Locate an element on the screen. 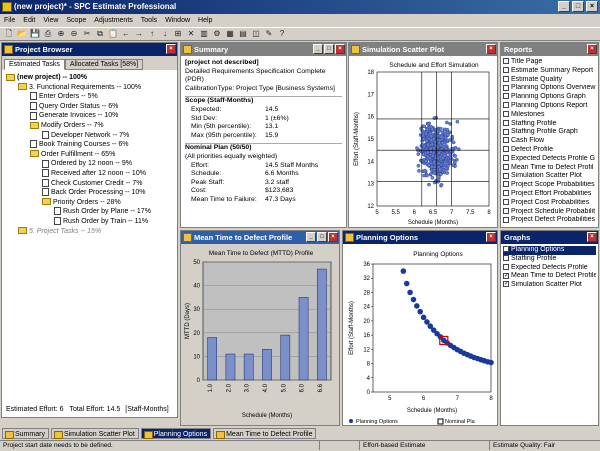  paste-icon: 📋 is located at coordinates (113, 34).